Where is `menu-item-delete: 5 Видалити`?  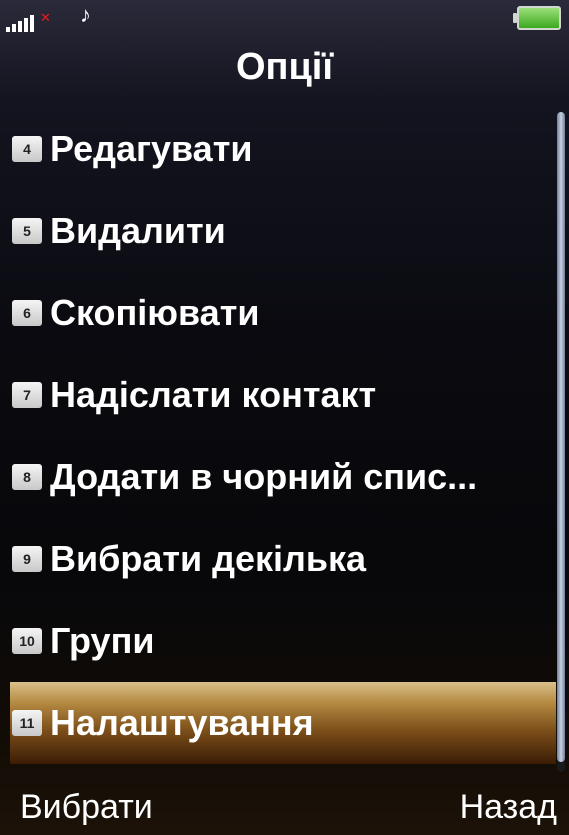 menu-item-delete: 5 Видалити is located at coordinates (278, 231).